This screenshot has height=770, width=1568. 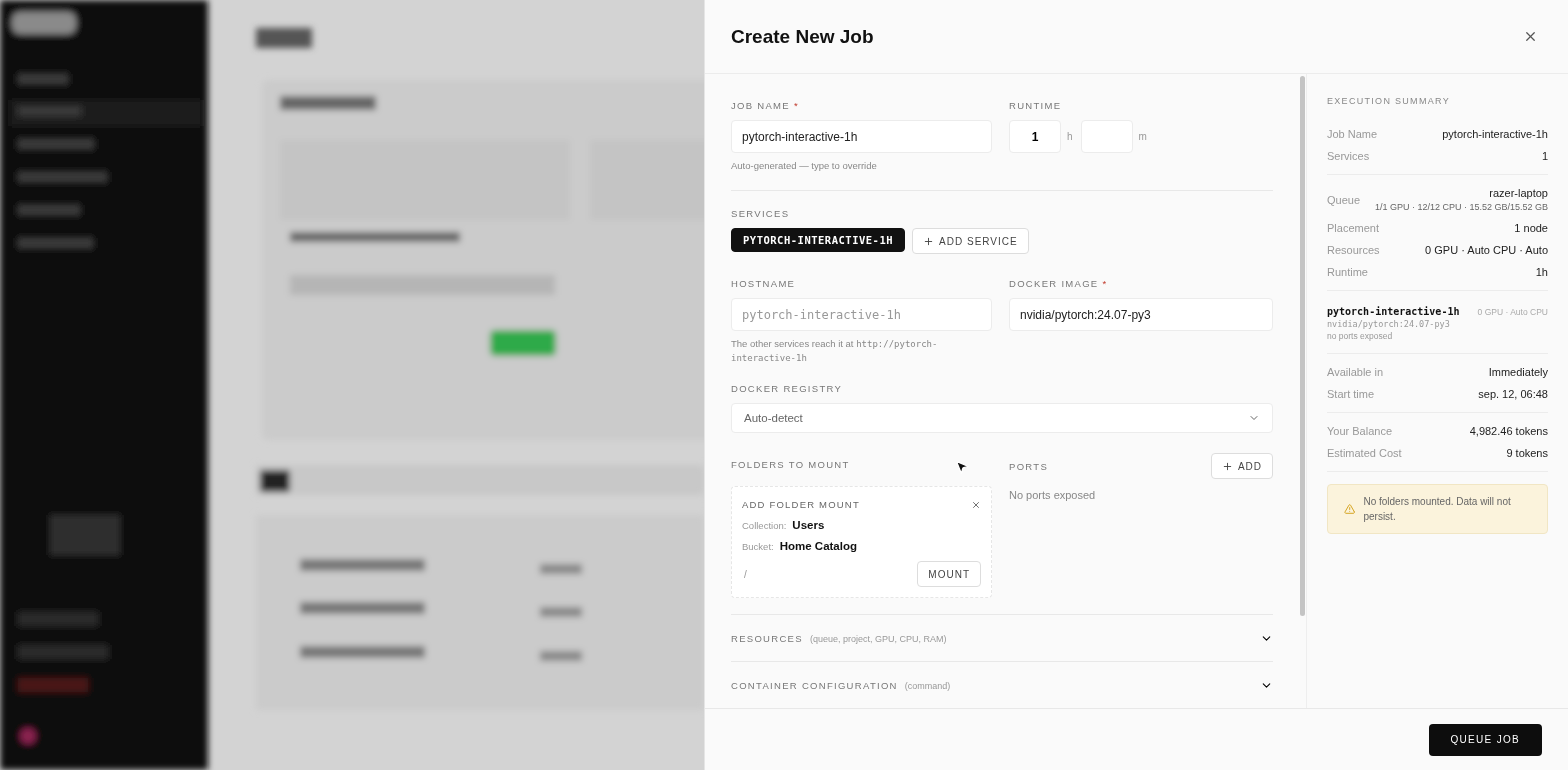 What do you see at coordinates (1364, 453) in the screenshot?
I see `summary-label: Estimated Cost` at bounding box center [1364, 453].